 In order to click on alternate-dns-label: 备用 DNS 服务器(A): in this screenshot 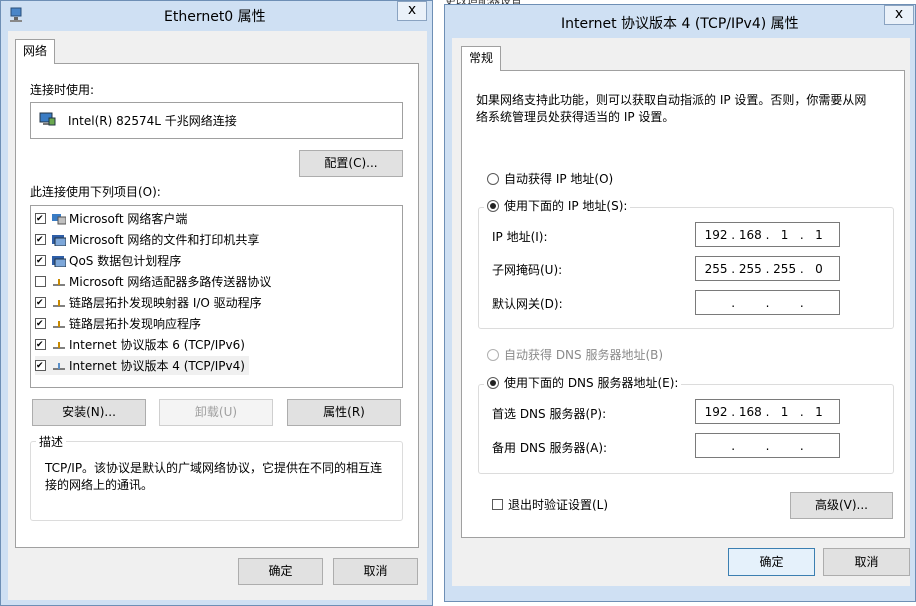, I will do `click(550, 448)`.